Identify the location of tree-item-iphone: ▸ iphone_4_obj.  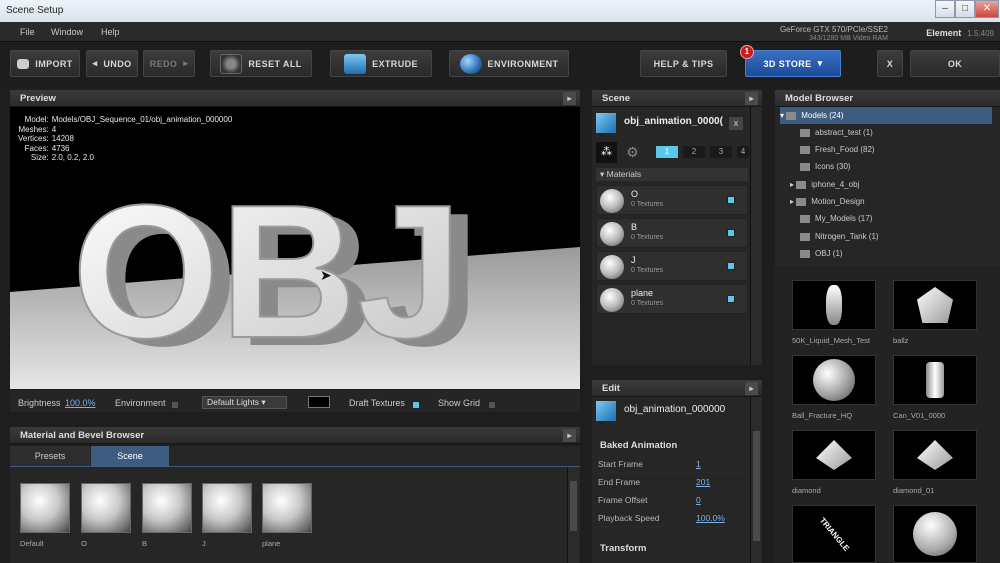
(886, 184).